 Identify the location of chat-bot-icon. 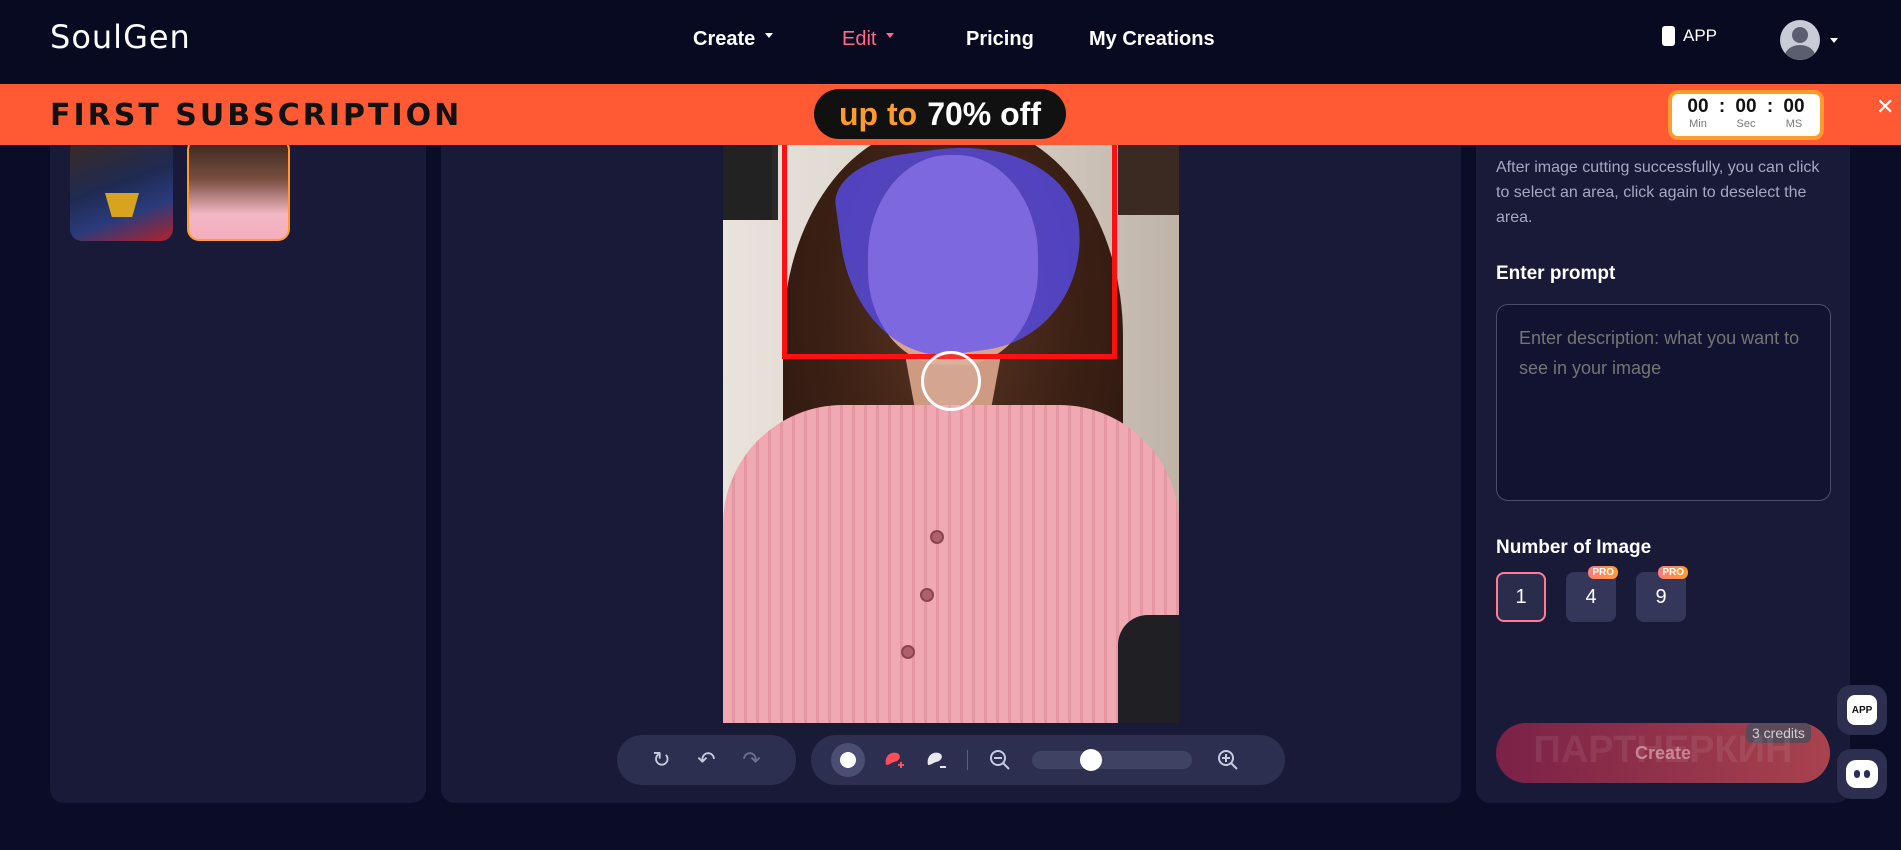
(1862, 774).